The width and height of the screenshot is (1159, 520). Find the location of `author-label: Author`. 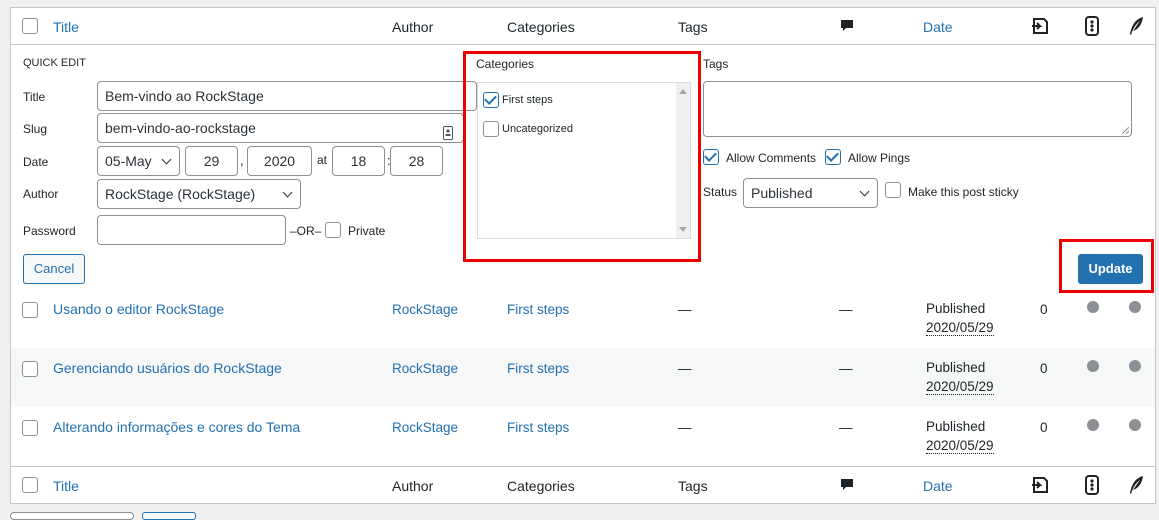

author-label: Author is located at coordinates (41, 194).